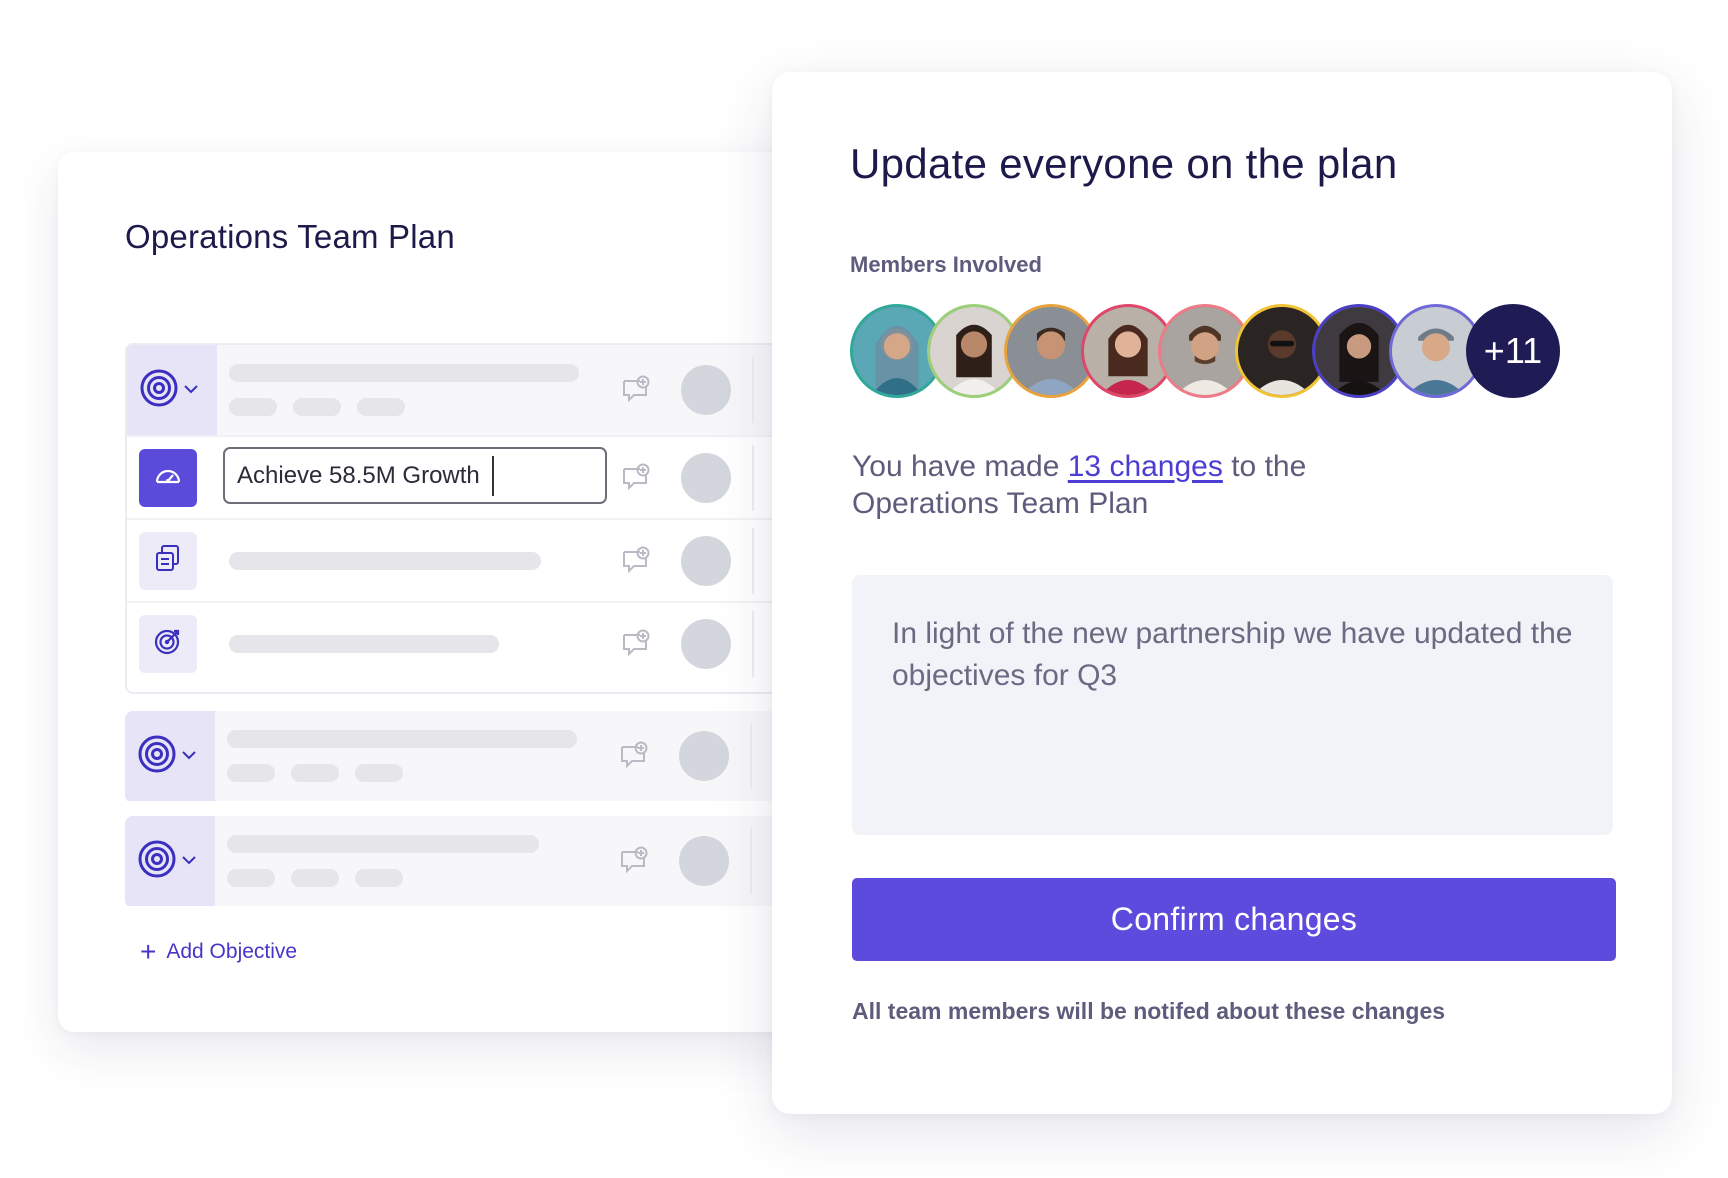 Image resolution: width=1728 pixels, height=1178 pixels. What do you see at coordinates (290, 236) in the screenshot?
I see `plan-title: Operations Team Plan` at bounding box center [290, 236].